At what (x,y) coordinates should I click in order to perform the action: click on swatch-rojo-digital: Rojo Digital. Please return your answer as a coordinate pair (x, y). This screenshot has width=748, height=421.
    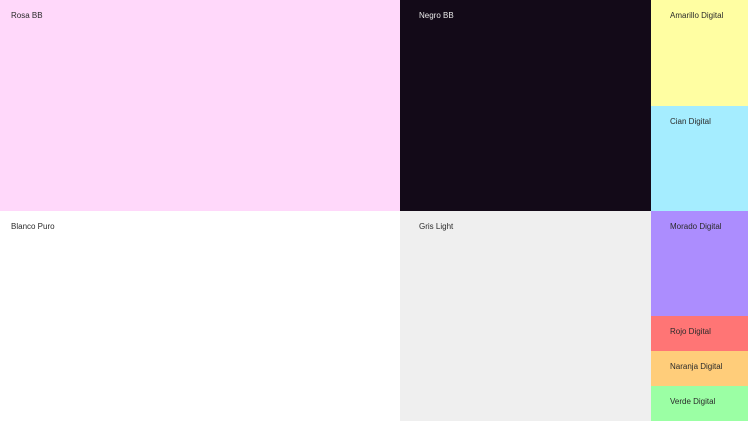
    Looking at the image, I should click on (699, 333).